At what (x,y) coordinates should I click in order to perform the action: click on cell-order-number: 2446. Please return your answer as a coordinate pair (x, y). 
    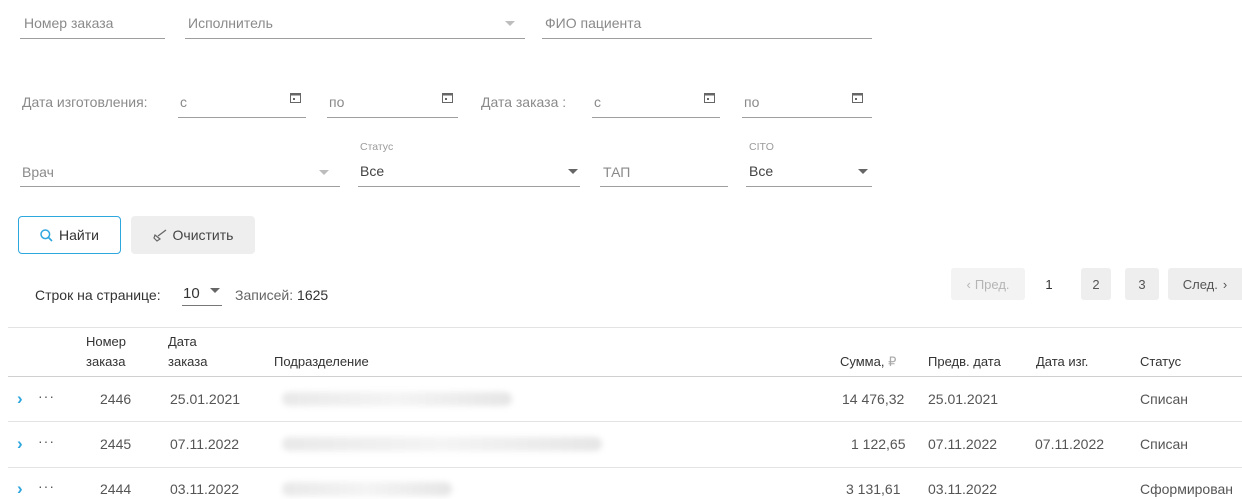
    Looking at the image, I should click on (116, 399).